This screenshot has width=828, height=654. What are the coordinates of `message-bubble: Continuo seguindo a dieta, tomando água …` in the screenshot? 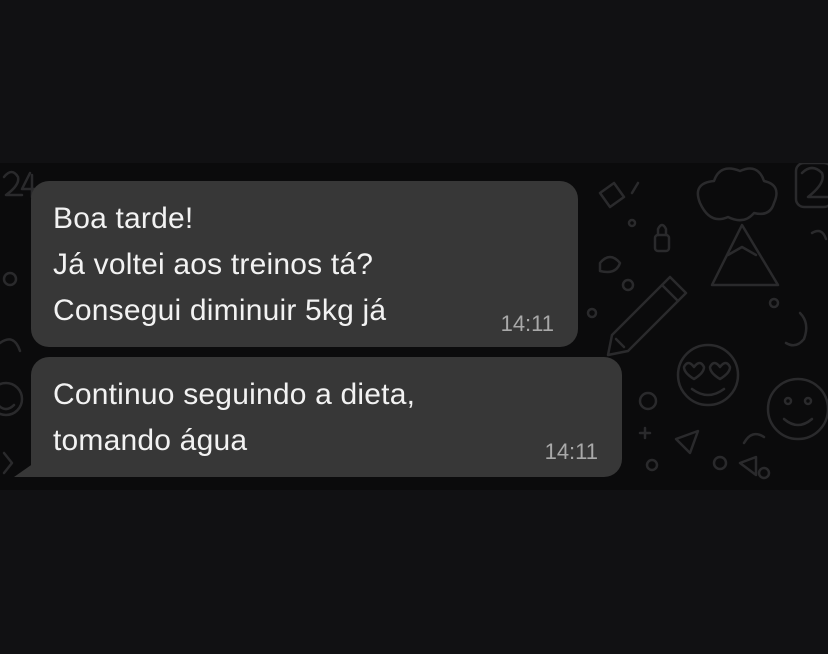 It's located at (326, 417).